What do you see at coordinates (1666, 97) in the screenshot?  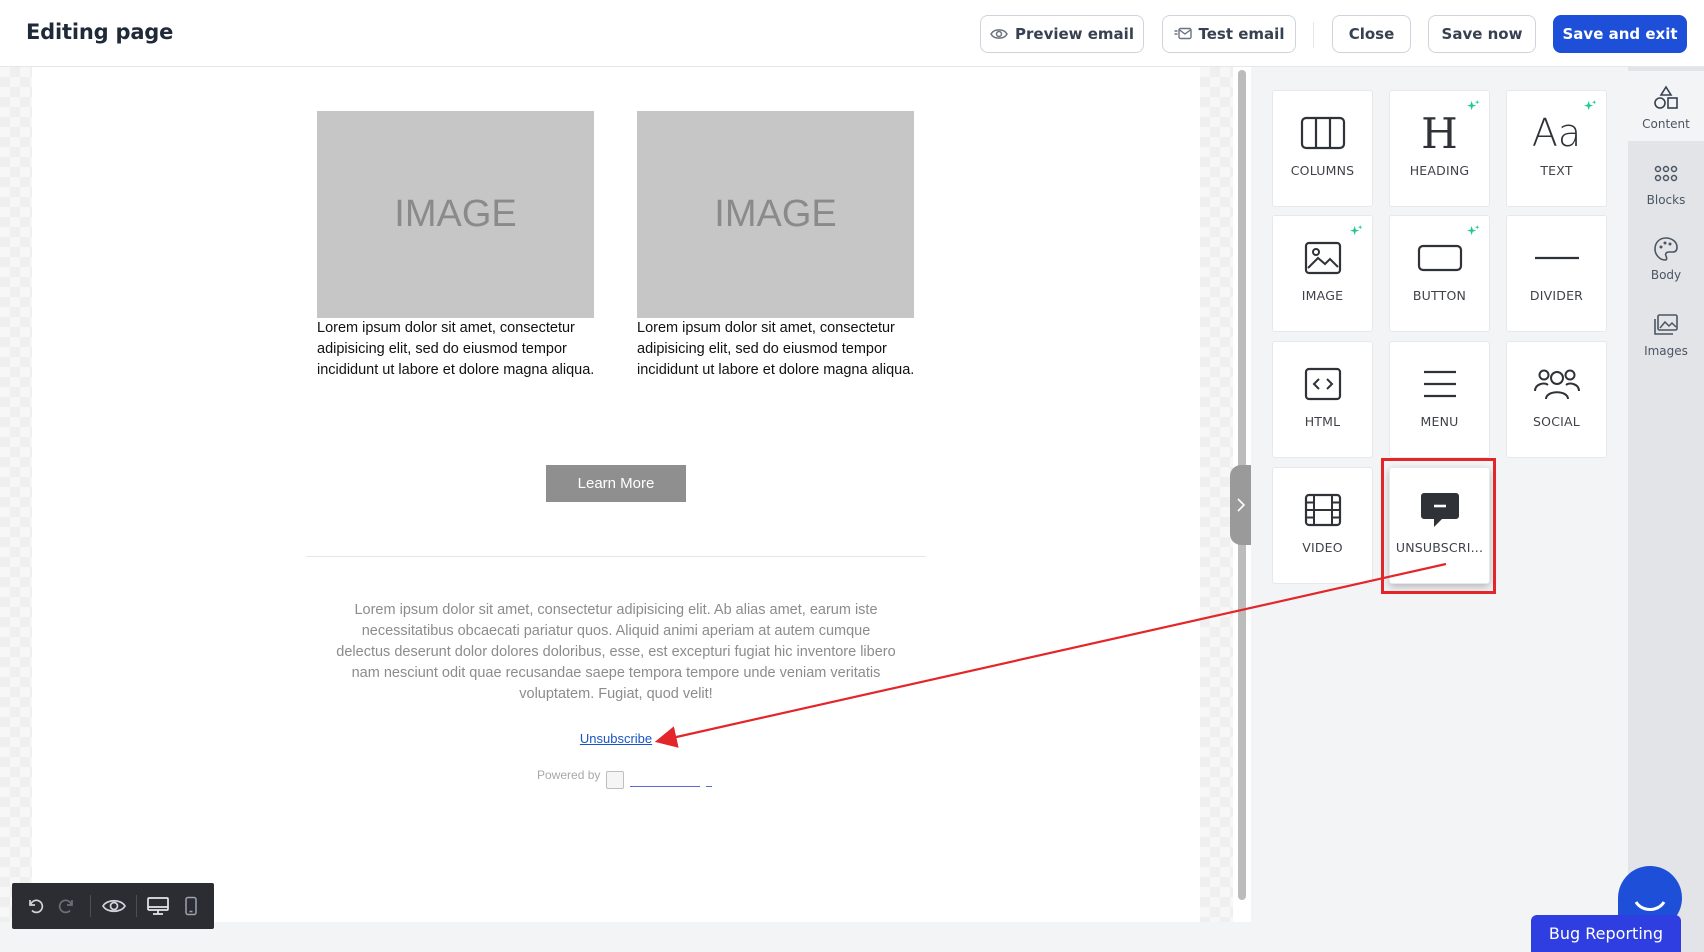 I see `shapes-icon` at bounding box center [1666, 97].